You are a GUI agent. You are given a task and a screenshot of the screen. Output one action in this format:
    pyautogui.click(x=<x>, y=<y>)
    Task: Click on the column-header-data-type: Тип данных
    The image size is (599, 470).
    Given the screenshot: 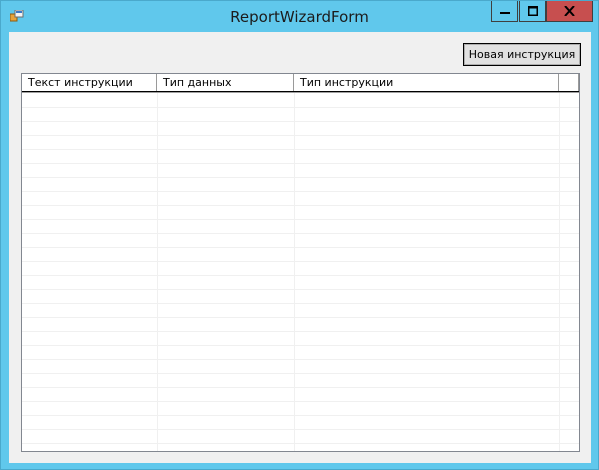 What is the action you would take?
    pyautogui.click(x=225, y=82)
    